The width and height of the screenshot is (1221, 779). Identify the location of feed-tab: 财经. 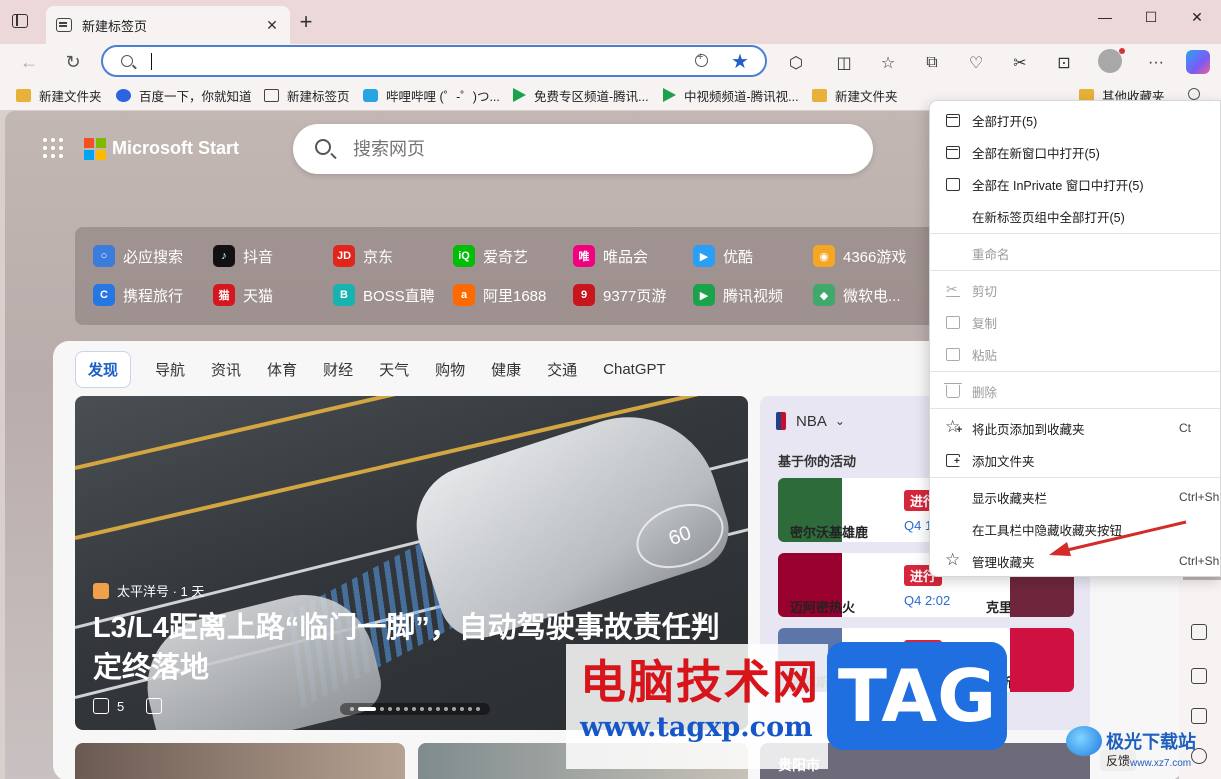
(338, 369).